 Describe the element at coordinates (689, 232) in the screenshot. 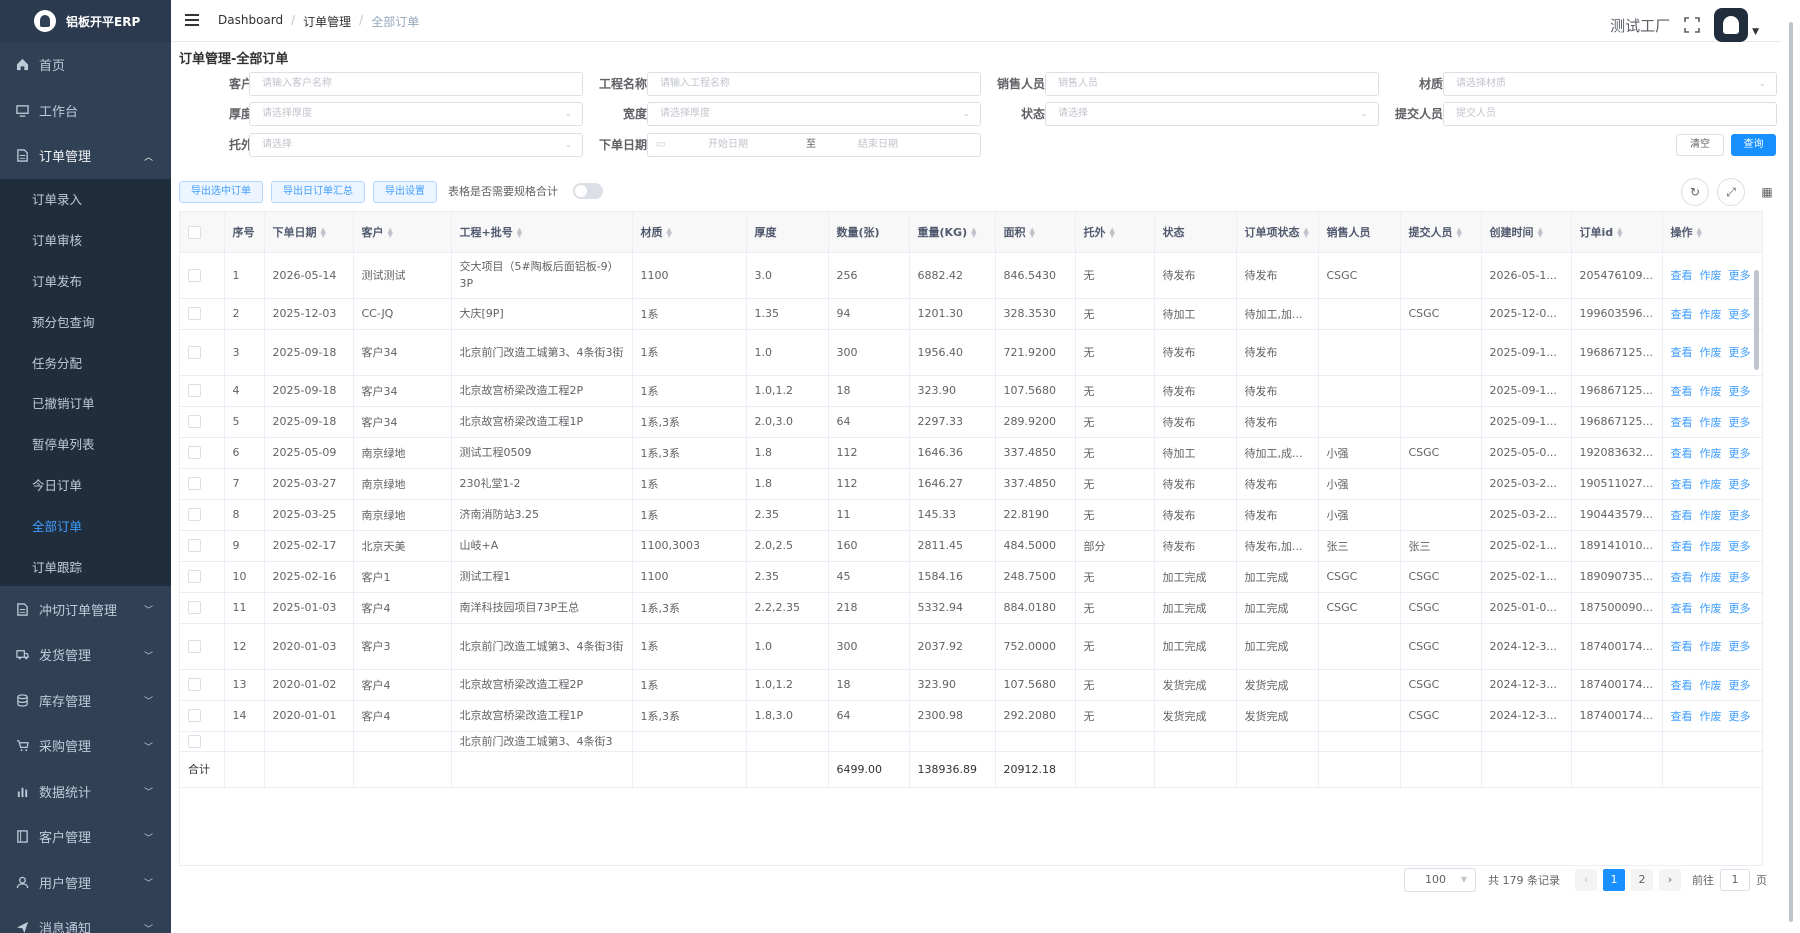

I see `column-header: 材质 ▲ ▼` at that location.